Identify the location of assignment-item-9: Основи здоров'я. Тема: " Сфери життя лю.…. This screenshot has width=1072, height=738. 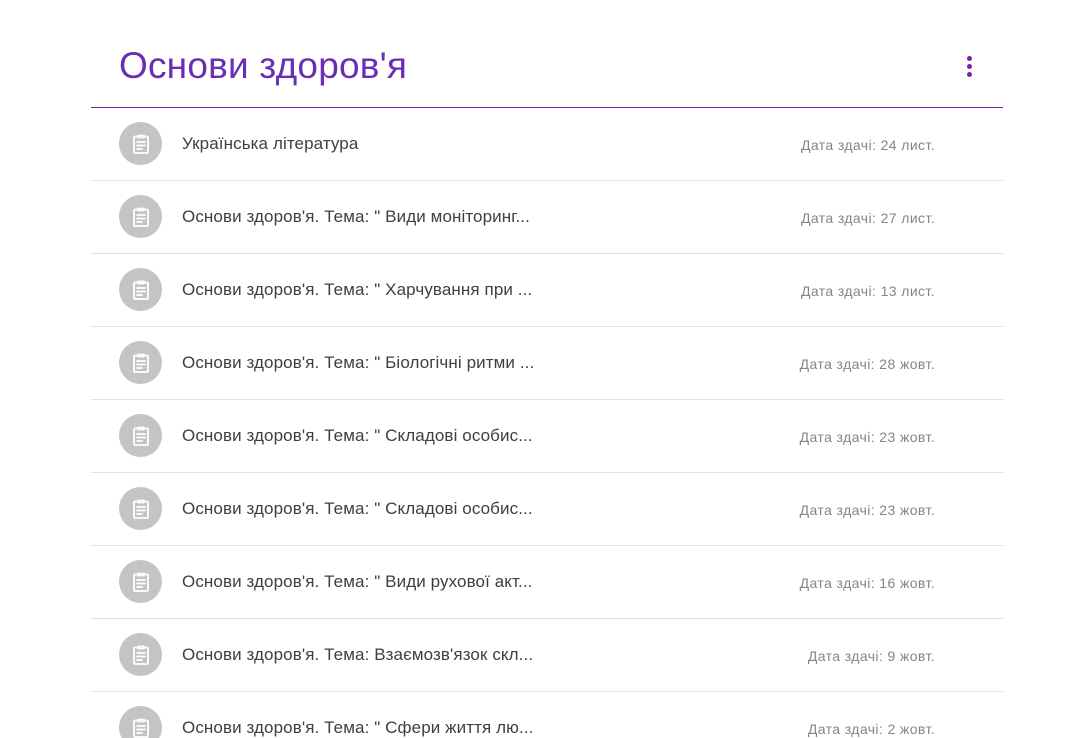
(547, 715).